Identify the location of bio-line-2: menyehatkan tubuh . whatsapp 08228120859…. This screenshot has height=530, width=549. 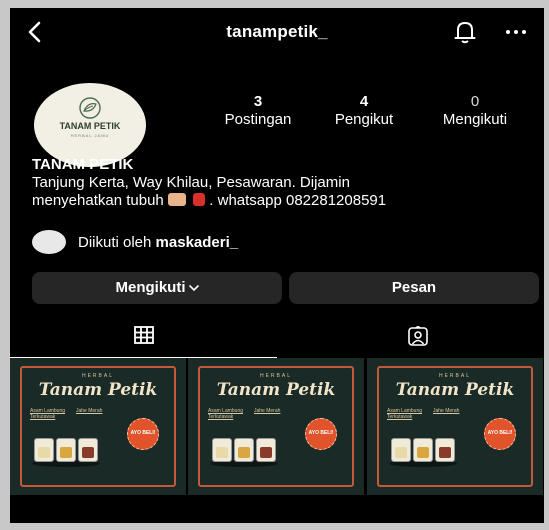
(284, 201).